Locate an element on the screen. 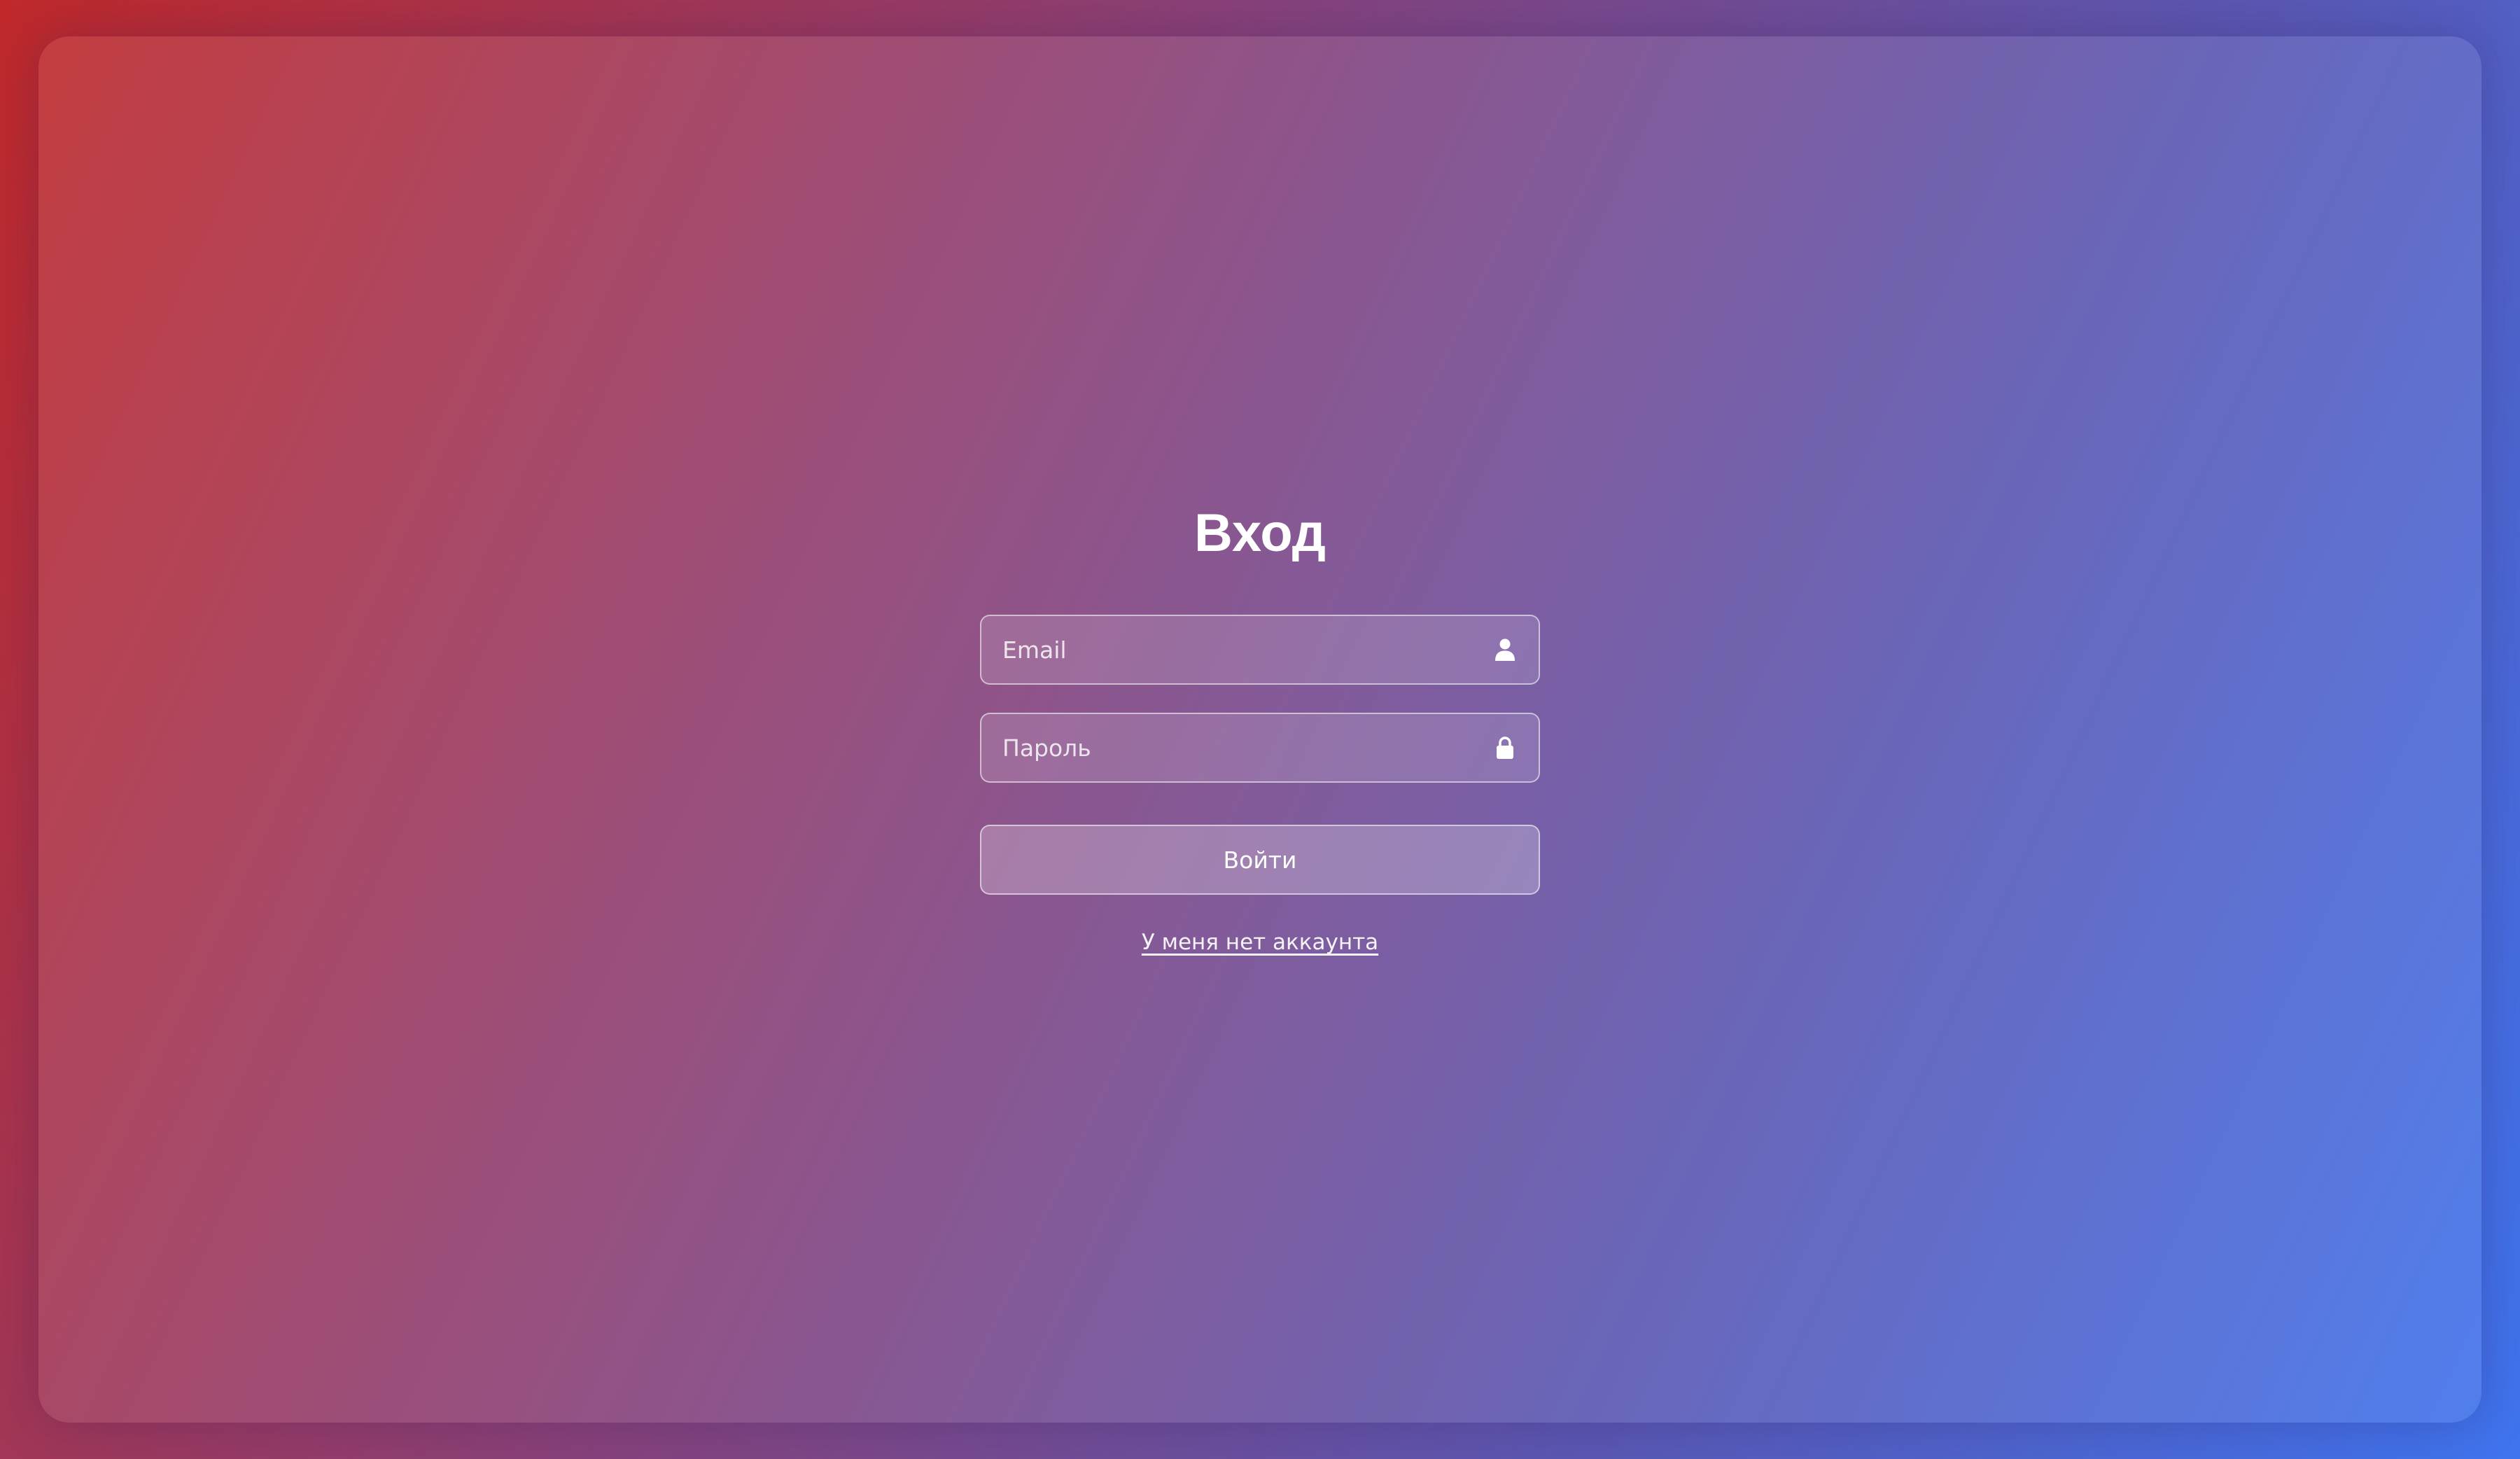 The width and height of the screenshot is (2520, 1459). password-field-wrapper is located at coordinates (1260, 748).